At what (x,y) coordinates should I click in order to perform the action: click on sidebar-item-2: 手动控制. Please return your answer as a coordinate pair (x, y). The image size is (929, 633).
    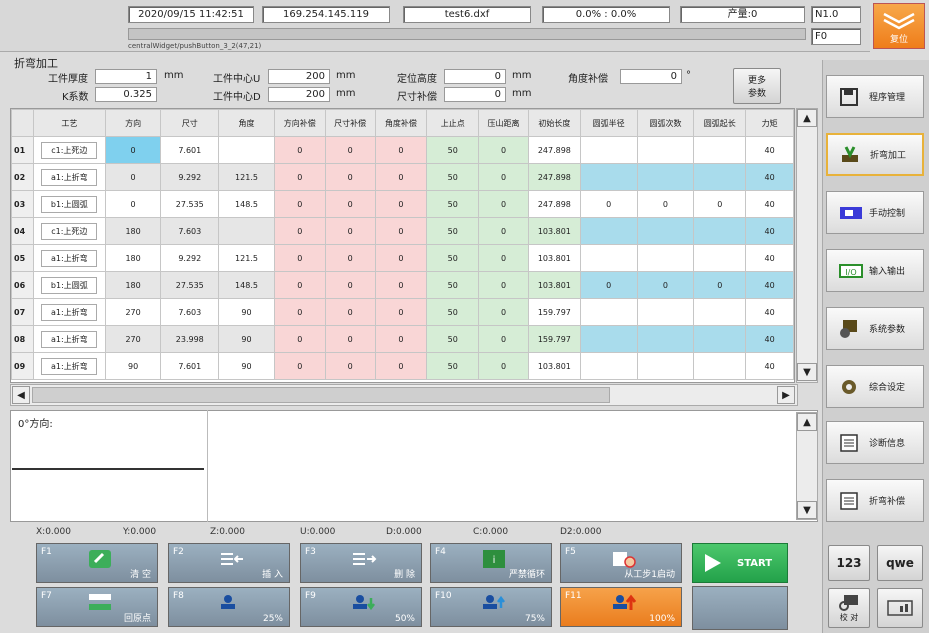
    Looking at the image, I should click on (875, 212).